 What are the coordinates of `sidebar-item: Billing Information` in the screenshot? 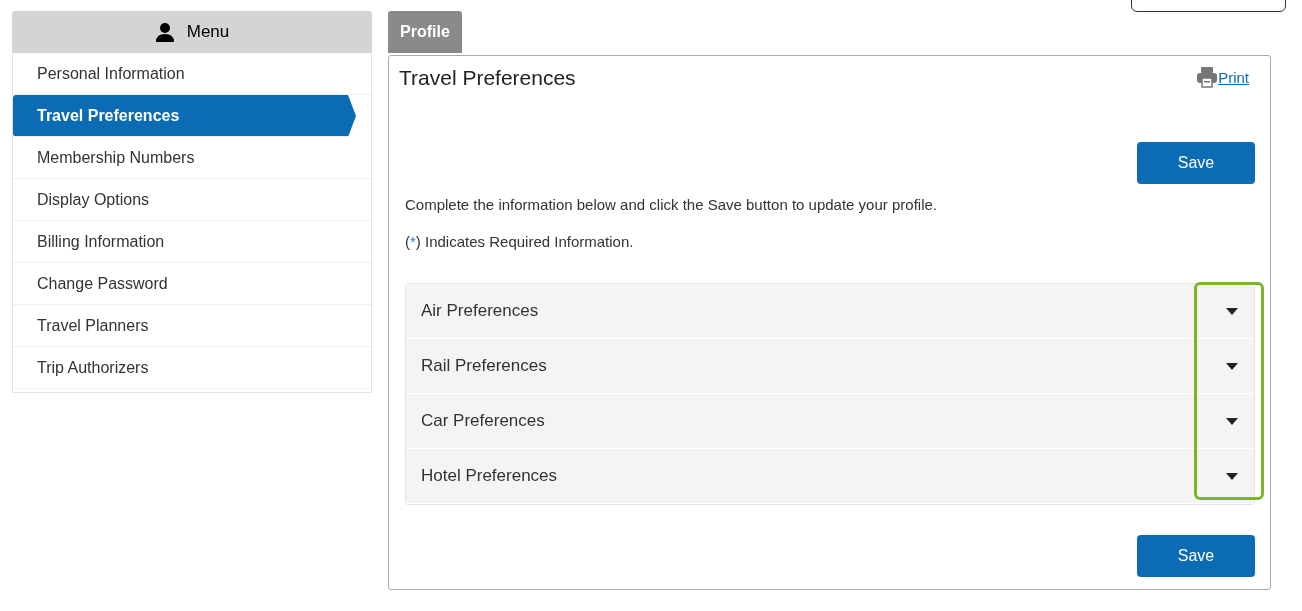 It's located at (192, 242).